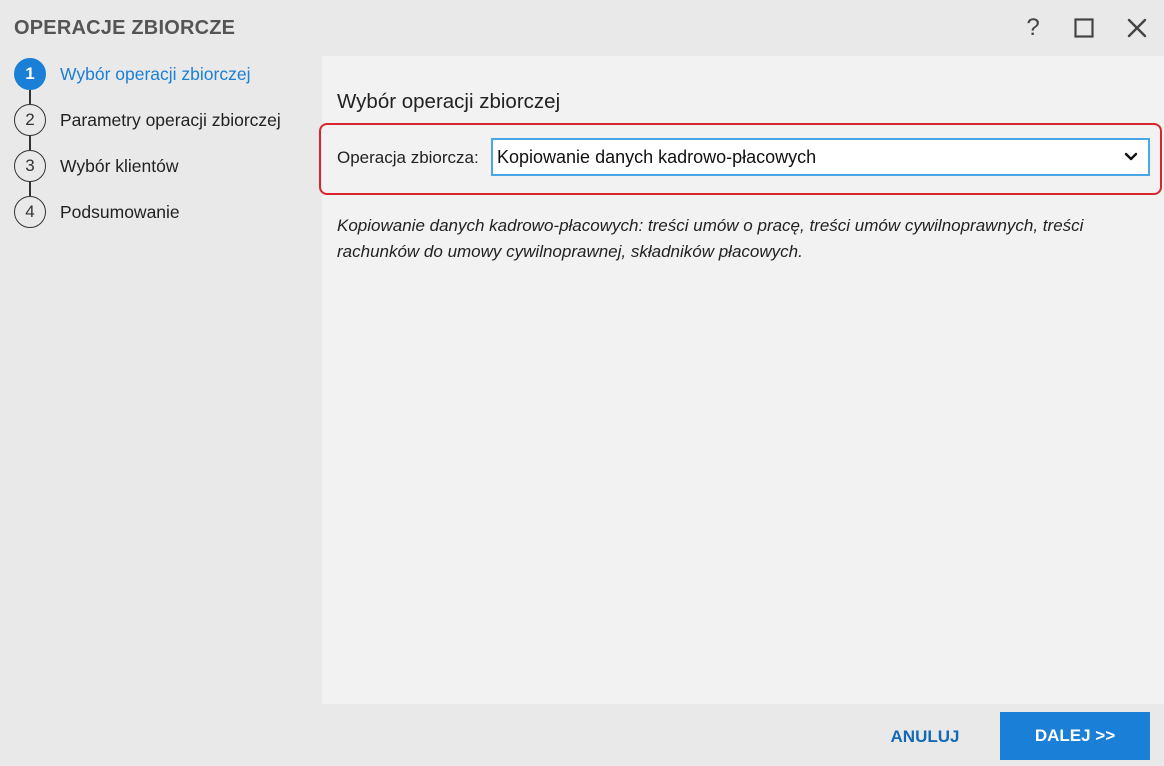 The width and height of the screenshot is (1164, 766). I want to click on chevron-down-icon, so click(1131, 156).